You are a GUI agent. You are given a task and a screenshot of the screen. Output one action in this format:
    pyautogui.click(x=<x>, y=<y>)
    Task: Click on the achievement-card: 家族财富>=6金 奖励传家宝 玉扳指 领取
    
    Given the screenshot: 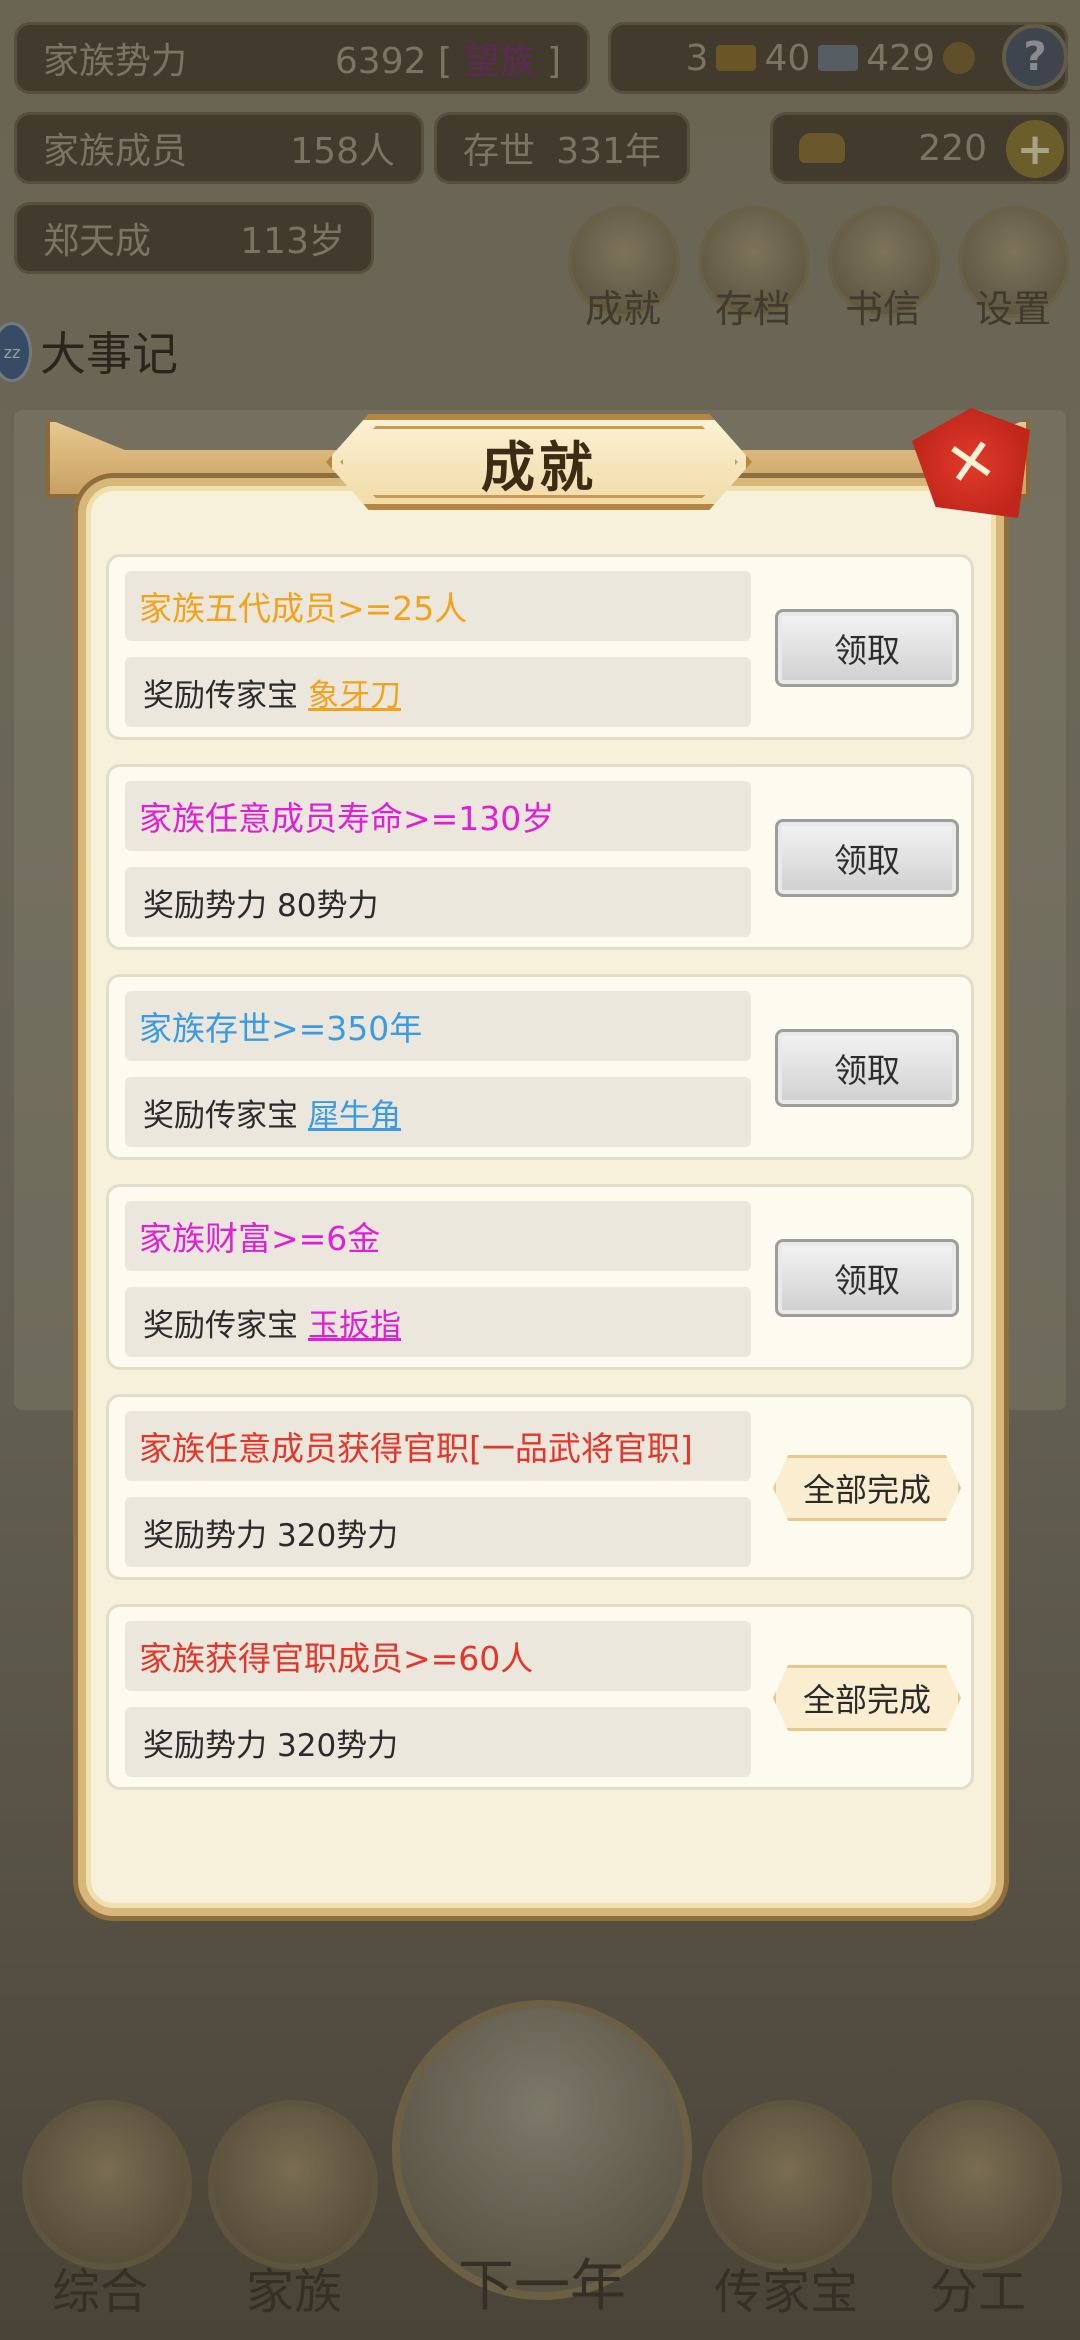 What is the action you would take?
    pyautogui.click(x=540, y=1277)
    